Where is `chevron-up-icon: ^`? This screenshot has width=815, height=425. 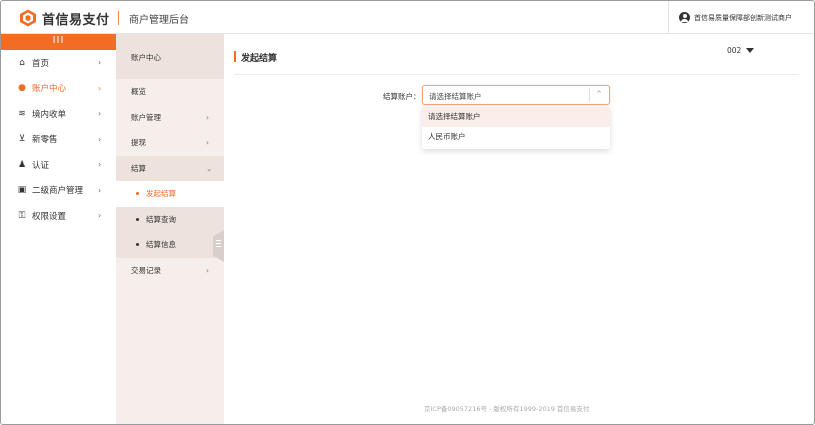 chevron-up-icon: ^ is located at coordinates (599, 94).